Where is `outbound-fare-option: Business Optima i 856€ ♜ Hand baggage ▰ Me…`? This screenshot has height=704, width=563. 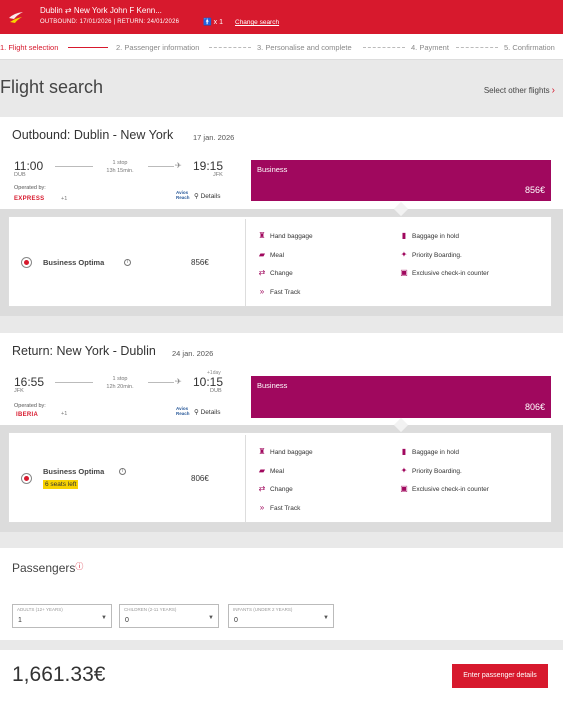 outbound-fare-option: Business Optima i 856€ ♜ Hand baggage ▰ Me… is located at coordinates (280, 261).